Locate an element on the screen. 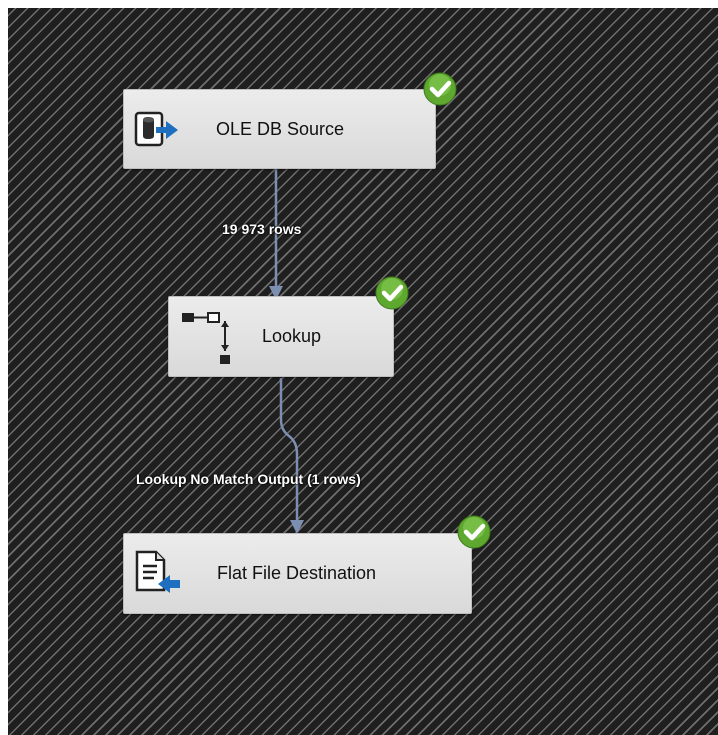  flat-file-destination-component: Flat File Destination is located at coordinates (297, 573).